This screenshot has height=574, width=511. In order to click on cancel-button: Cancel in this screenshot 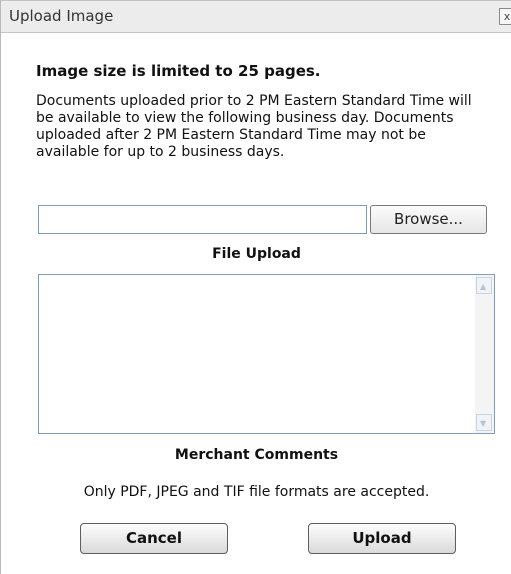, I will do `click(154, 538)`.